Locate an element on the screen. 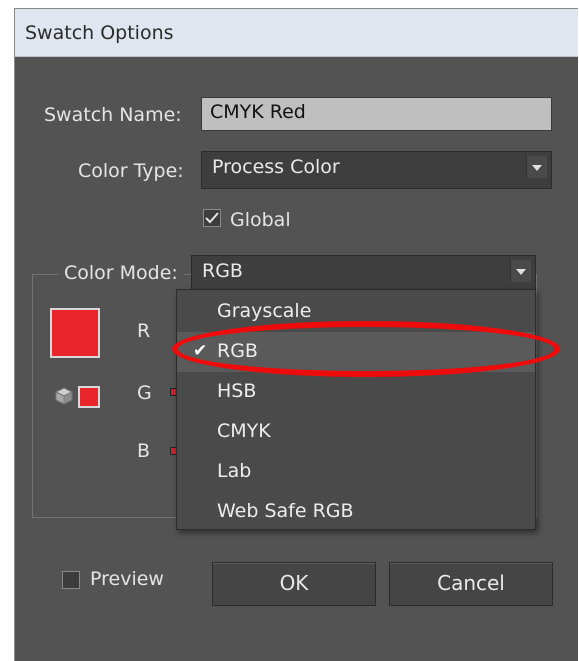 Image resolution: width=579 pixels, height=661 pixels. menu-item-web-safe-rgb: Web Safe RGB is located at coordinates (356, 512).